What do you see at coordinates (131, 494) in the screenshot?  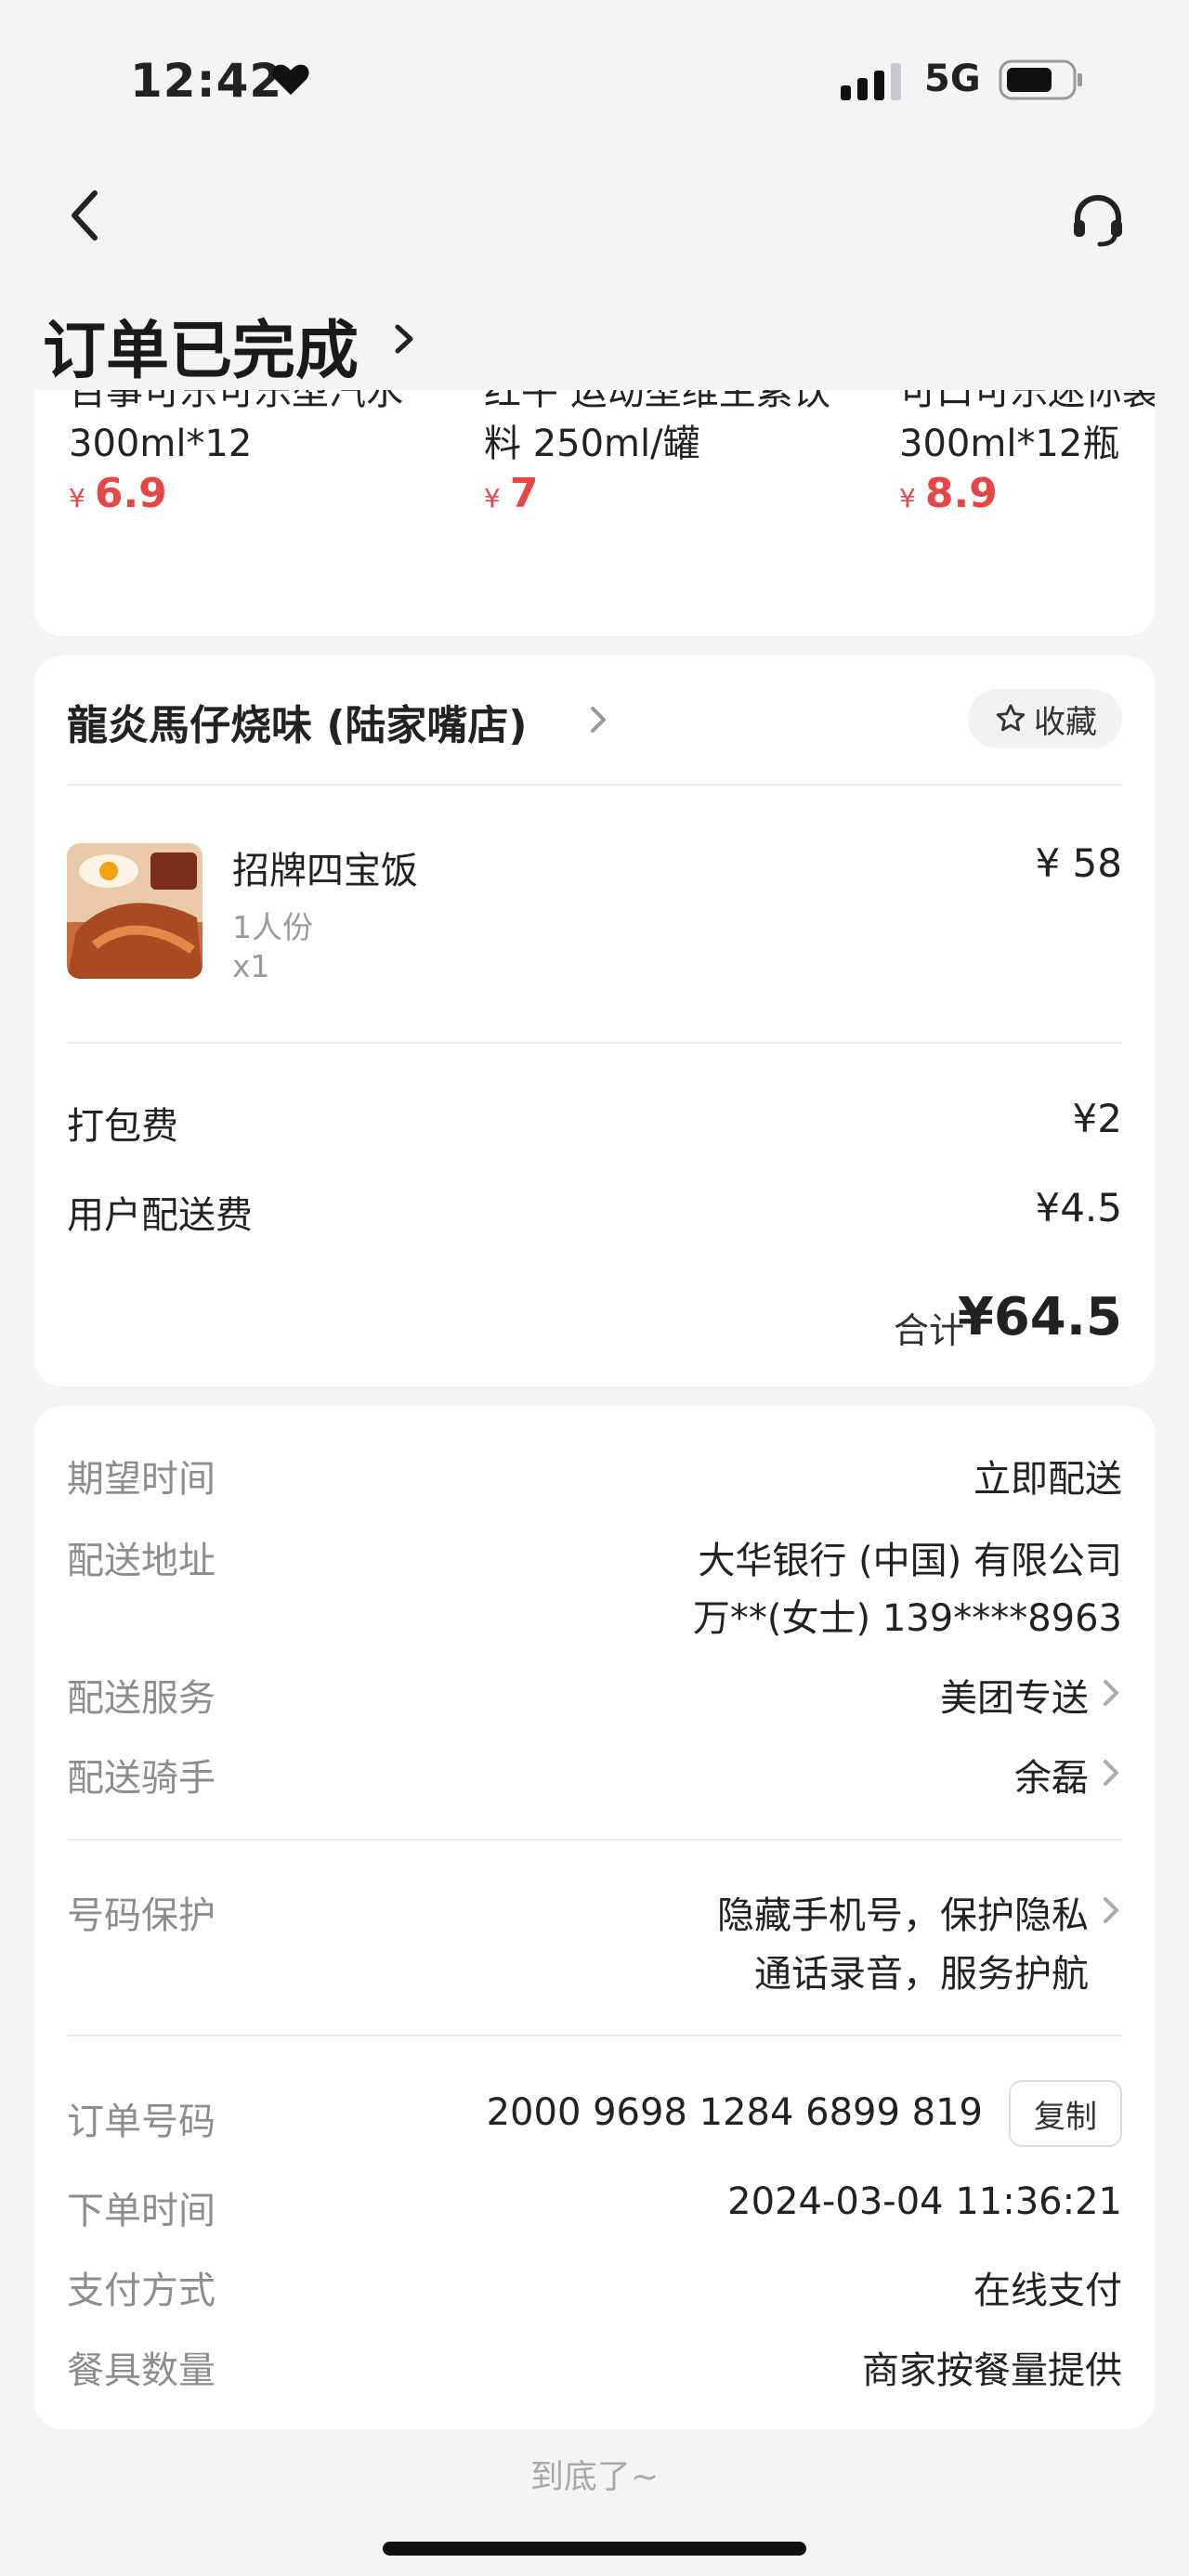 I see `recommendation-price: 6.9` at bounding box center [131, 494].